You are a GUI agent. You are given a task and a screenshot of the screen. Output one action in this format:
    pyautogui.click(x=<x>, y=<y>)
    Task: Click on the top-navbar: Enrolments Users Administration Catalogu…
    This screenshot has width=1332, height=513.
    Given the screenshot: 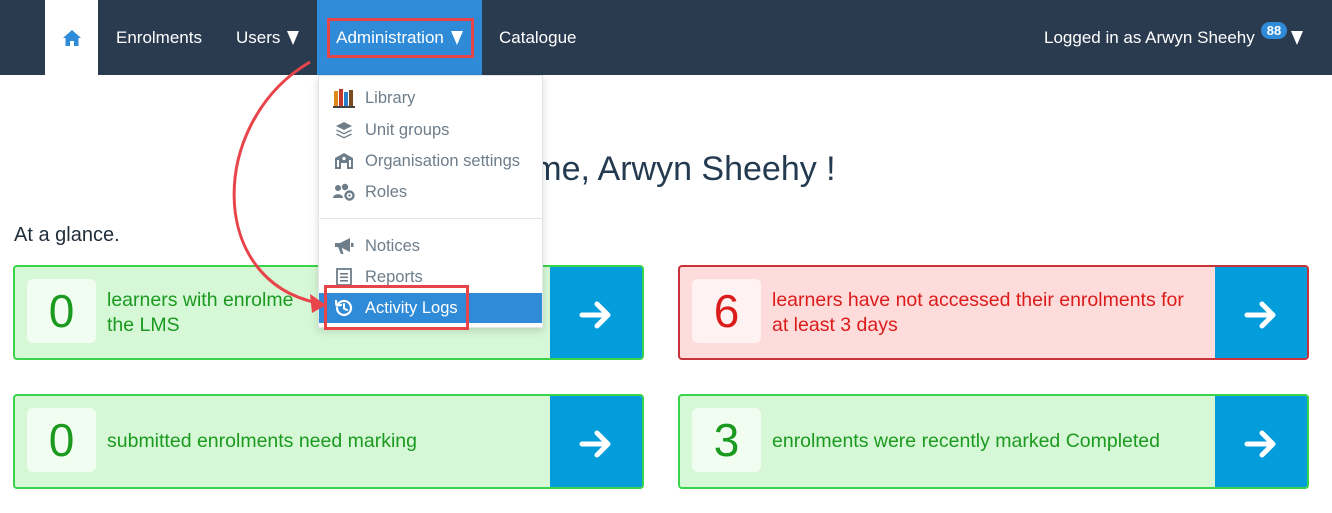 What is the action you would take?
    pyautogui.click(x=666, y=37)
    